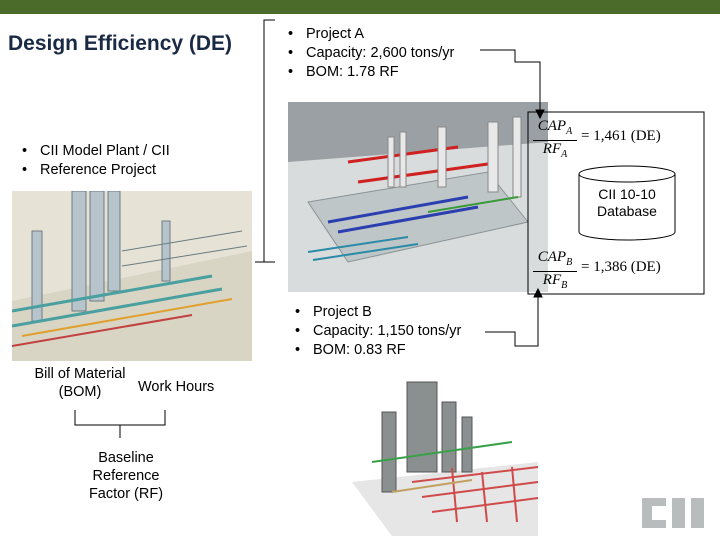  I want to click on baseline-line2: Reference, so click(126, 476).